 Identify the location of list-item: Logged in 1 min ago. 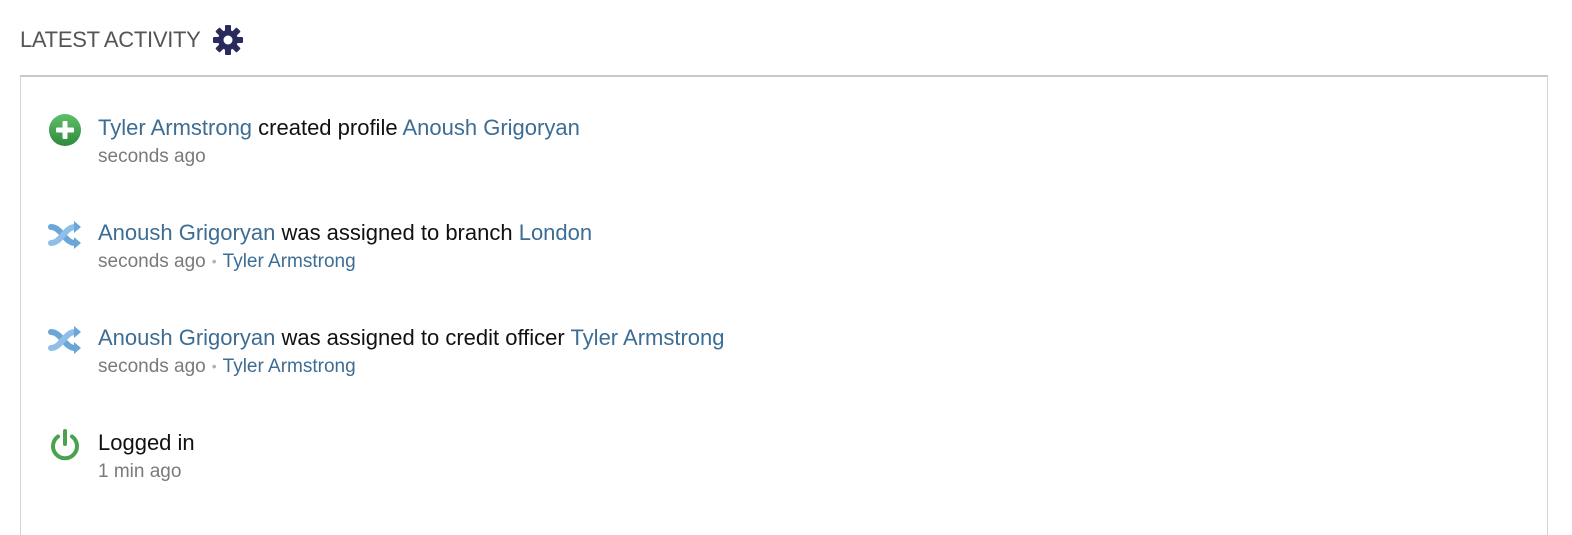
(121, 457).